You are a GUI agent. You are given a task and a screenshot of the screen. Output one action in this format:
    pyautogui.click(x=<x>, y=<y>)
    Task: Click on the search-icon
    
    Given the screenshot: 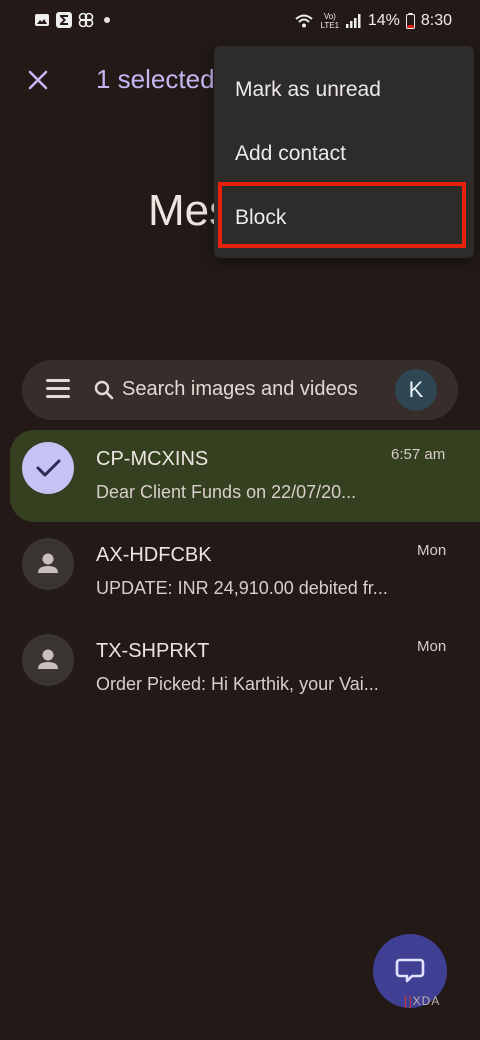 What is the action you would take?
    pyautogui.click(x=104, y=390)
    